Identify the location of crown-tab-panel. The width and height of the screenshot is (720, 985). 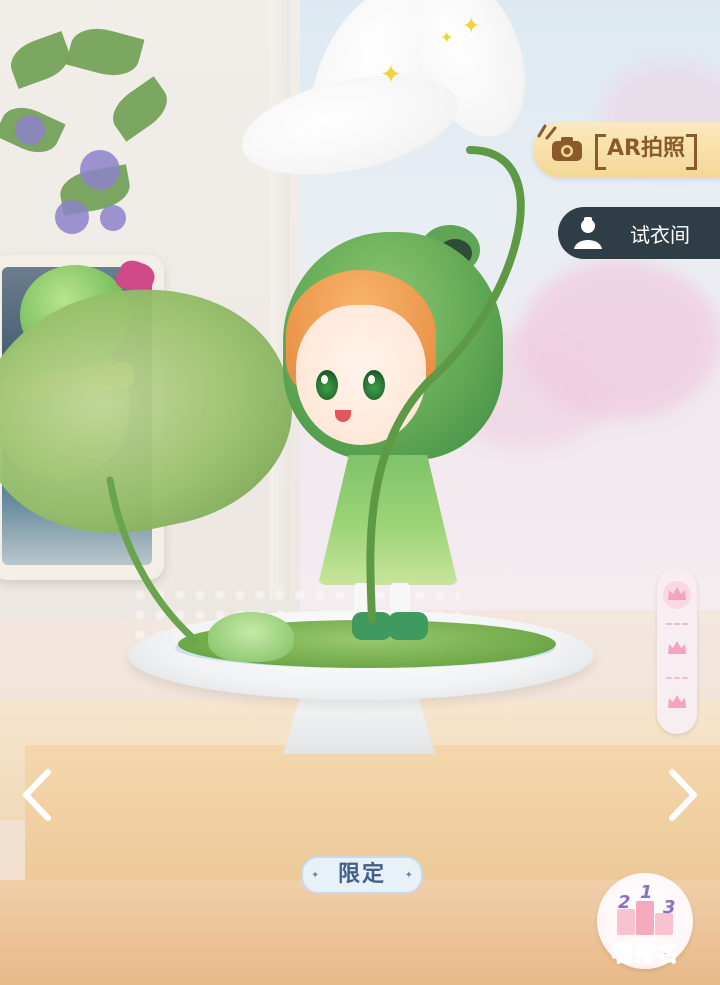
(677, 651).